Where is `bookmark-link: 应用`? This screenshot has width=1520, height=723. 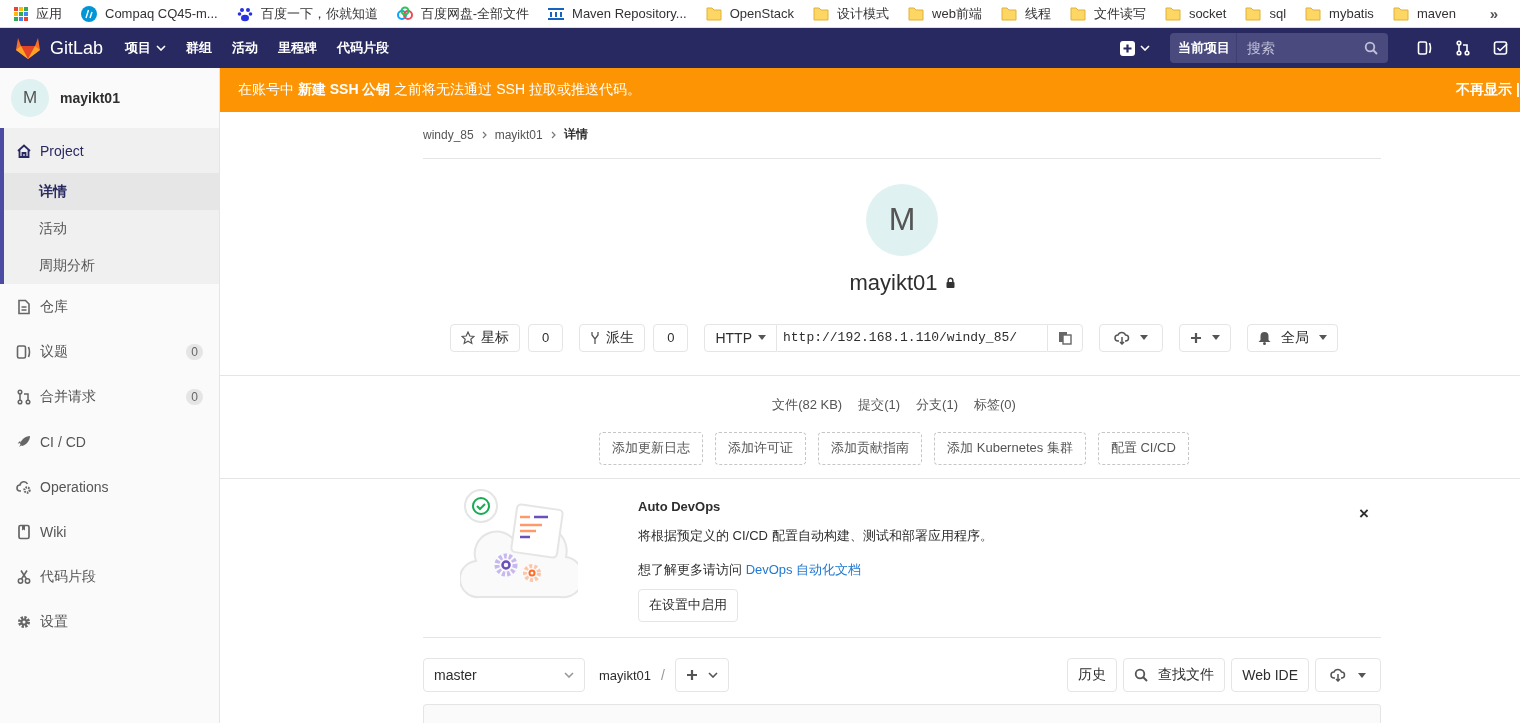
bookmark-link: 应用 is located at coordinates (38, 13).